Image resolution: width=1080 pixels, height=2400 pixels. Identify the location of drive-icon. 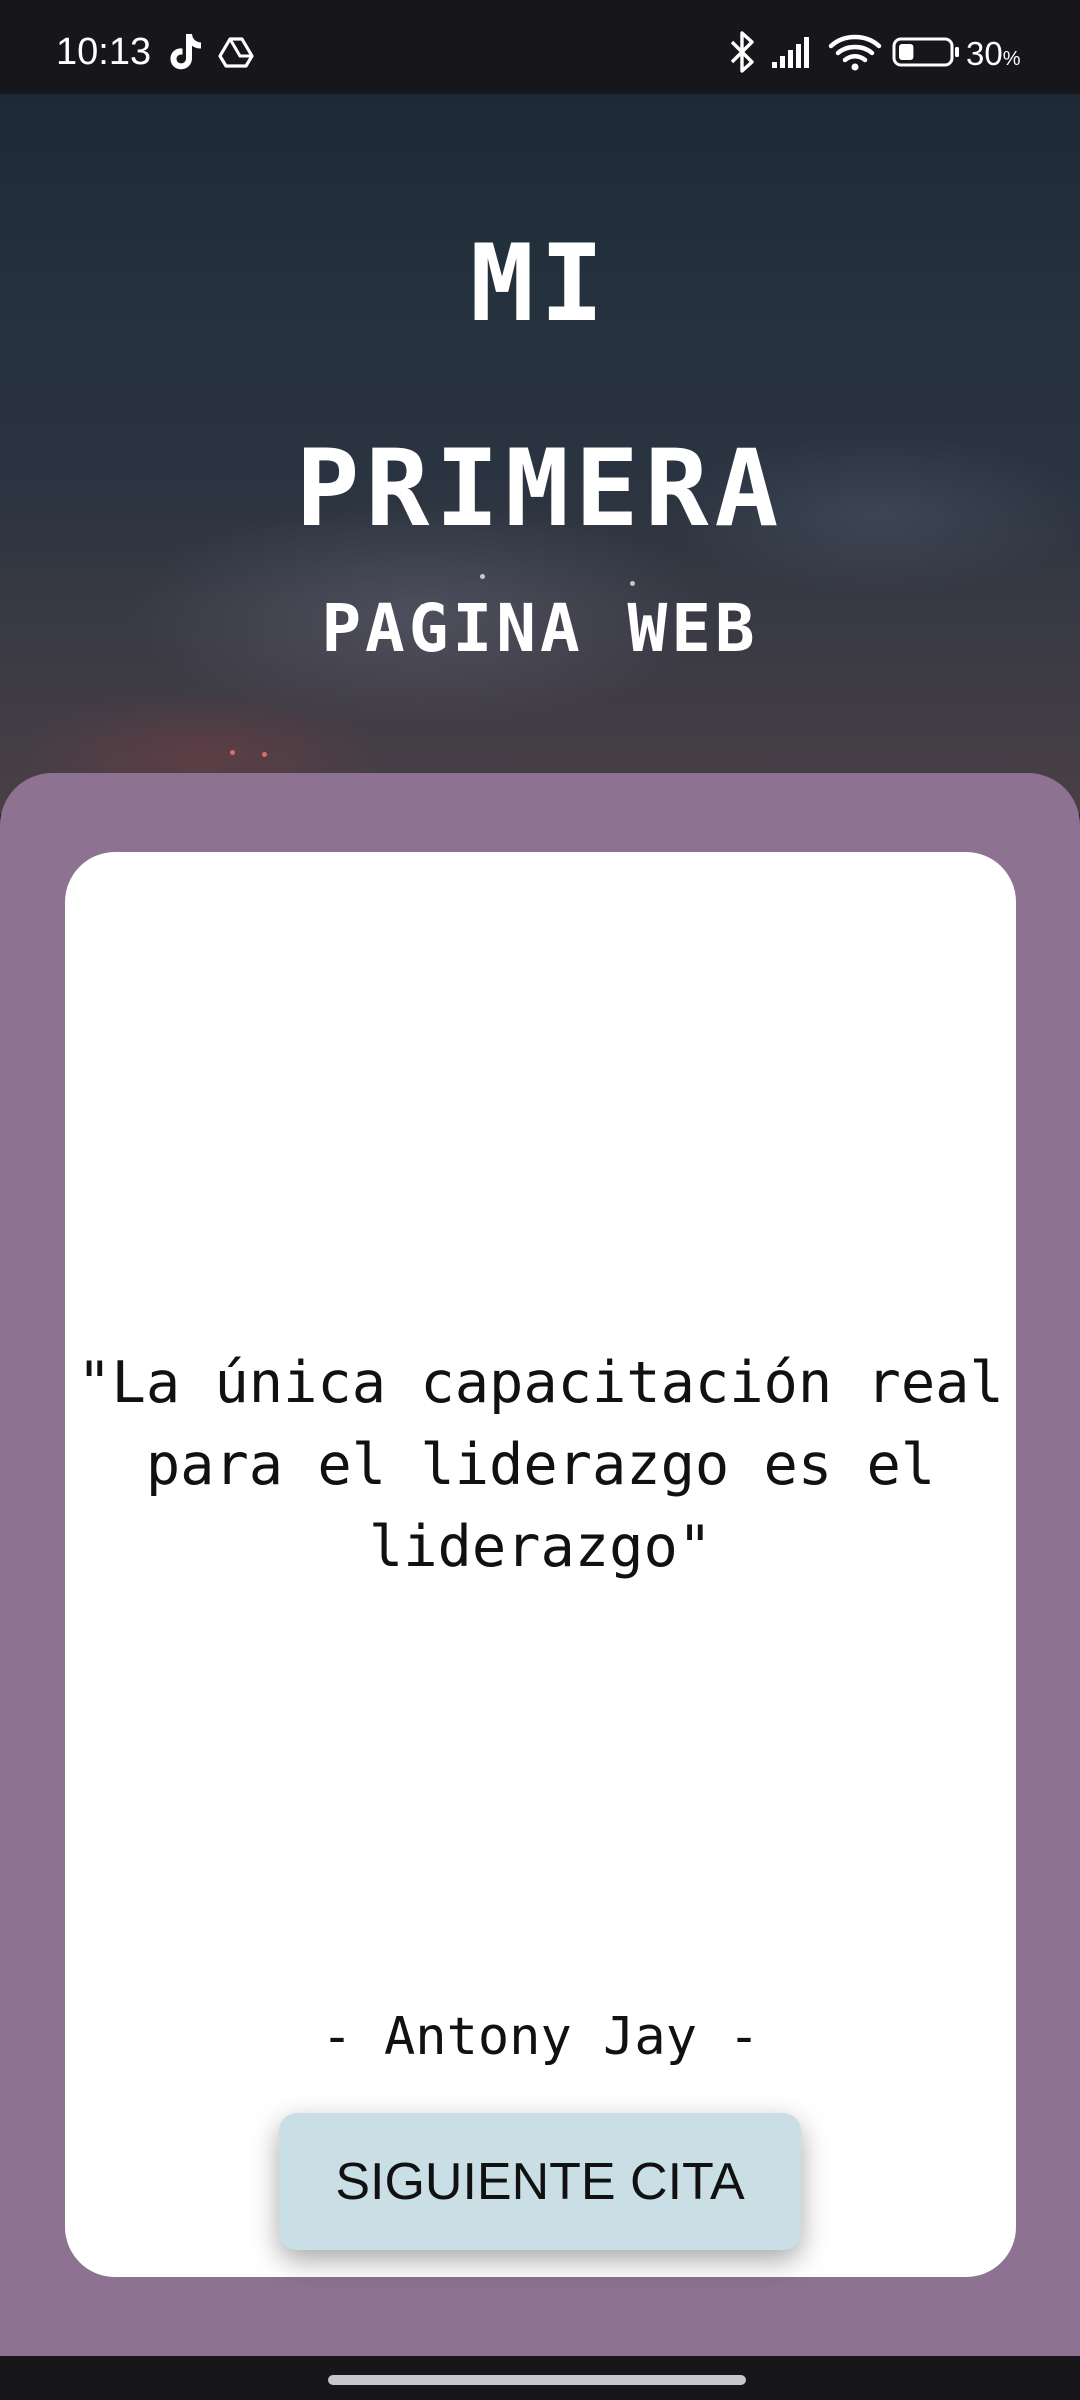
(236, 52).